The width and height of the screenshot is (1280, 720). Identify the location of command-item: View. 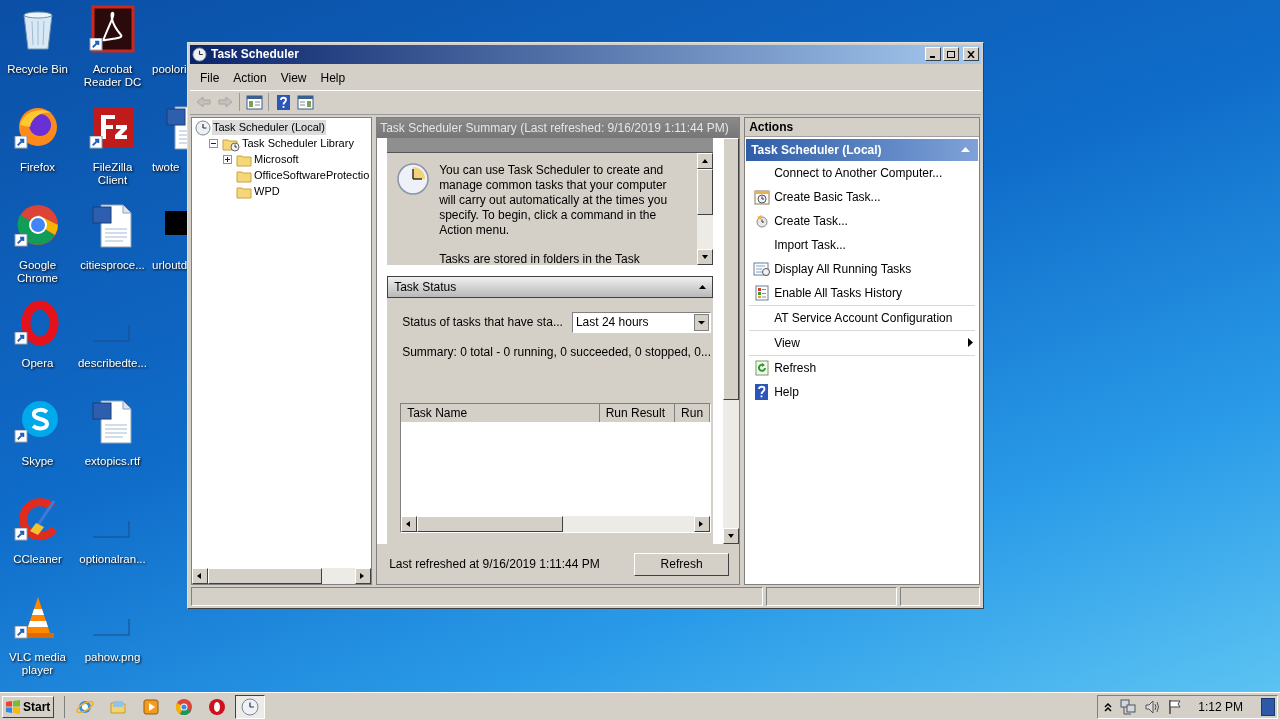
(862, 342).